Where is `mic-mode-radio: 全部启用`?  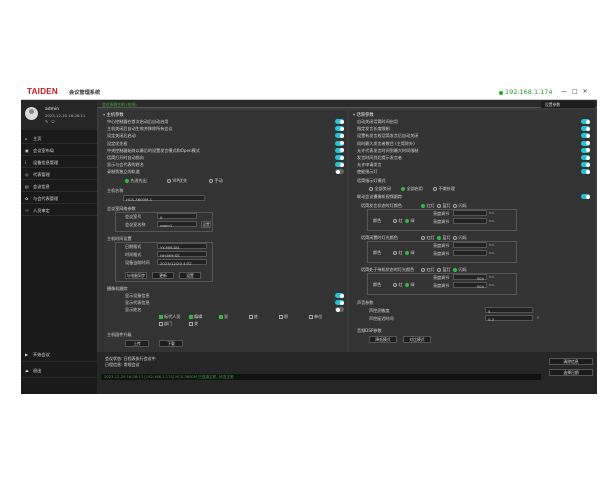
mic-mode-radio: 全部启用 is located at coordinates (412, 189).